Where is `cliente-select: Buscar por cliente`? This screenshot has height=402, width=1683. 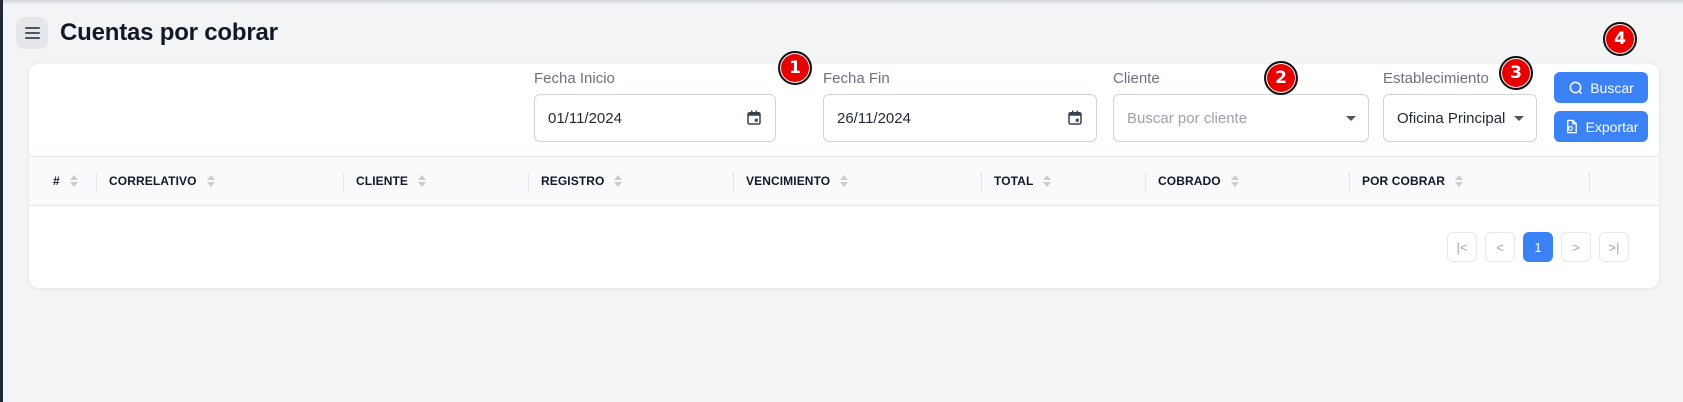
cliente-select: Buscar por cliente is located at coordinates (1241, 118).